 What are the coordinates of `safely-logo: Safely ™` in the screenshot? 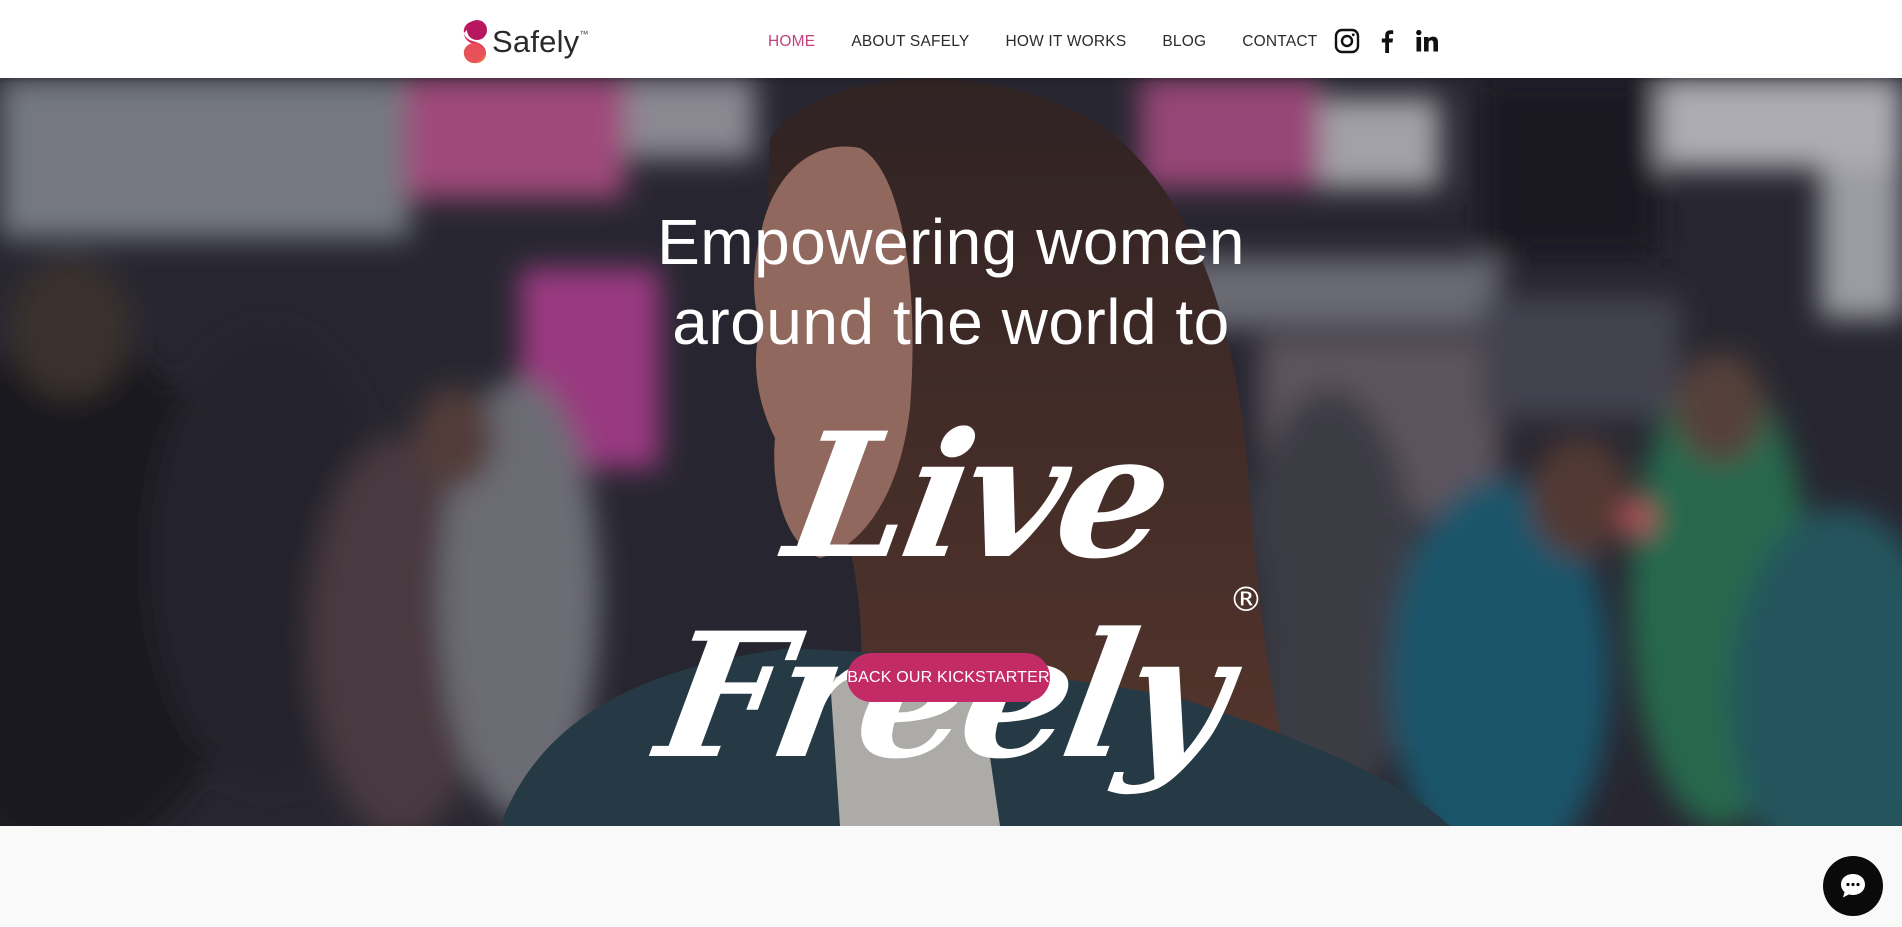 It's located at (524, 42).